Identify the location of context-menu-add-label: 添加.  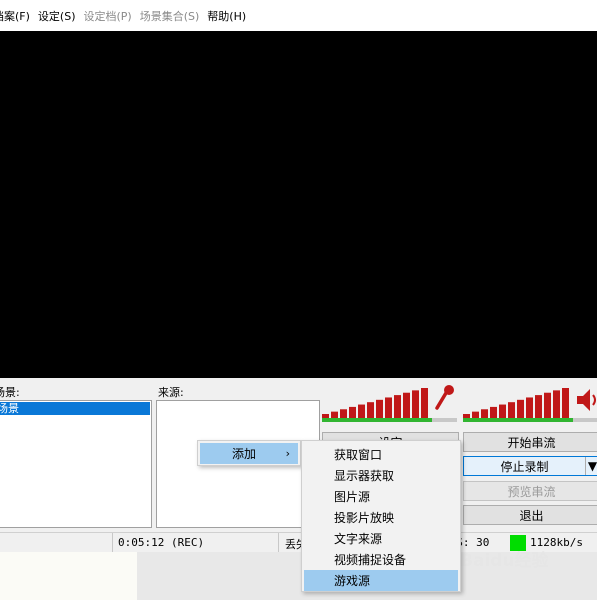
(244, 454).